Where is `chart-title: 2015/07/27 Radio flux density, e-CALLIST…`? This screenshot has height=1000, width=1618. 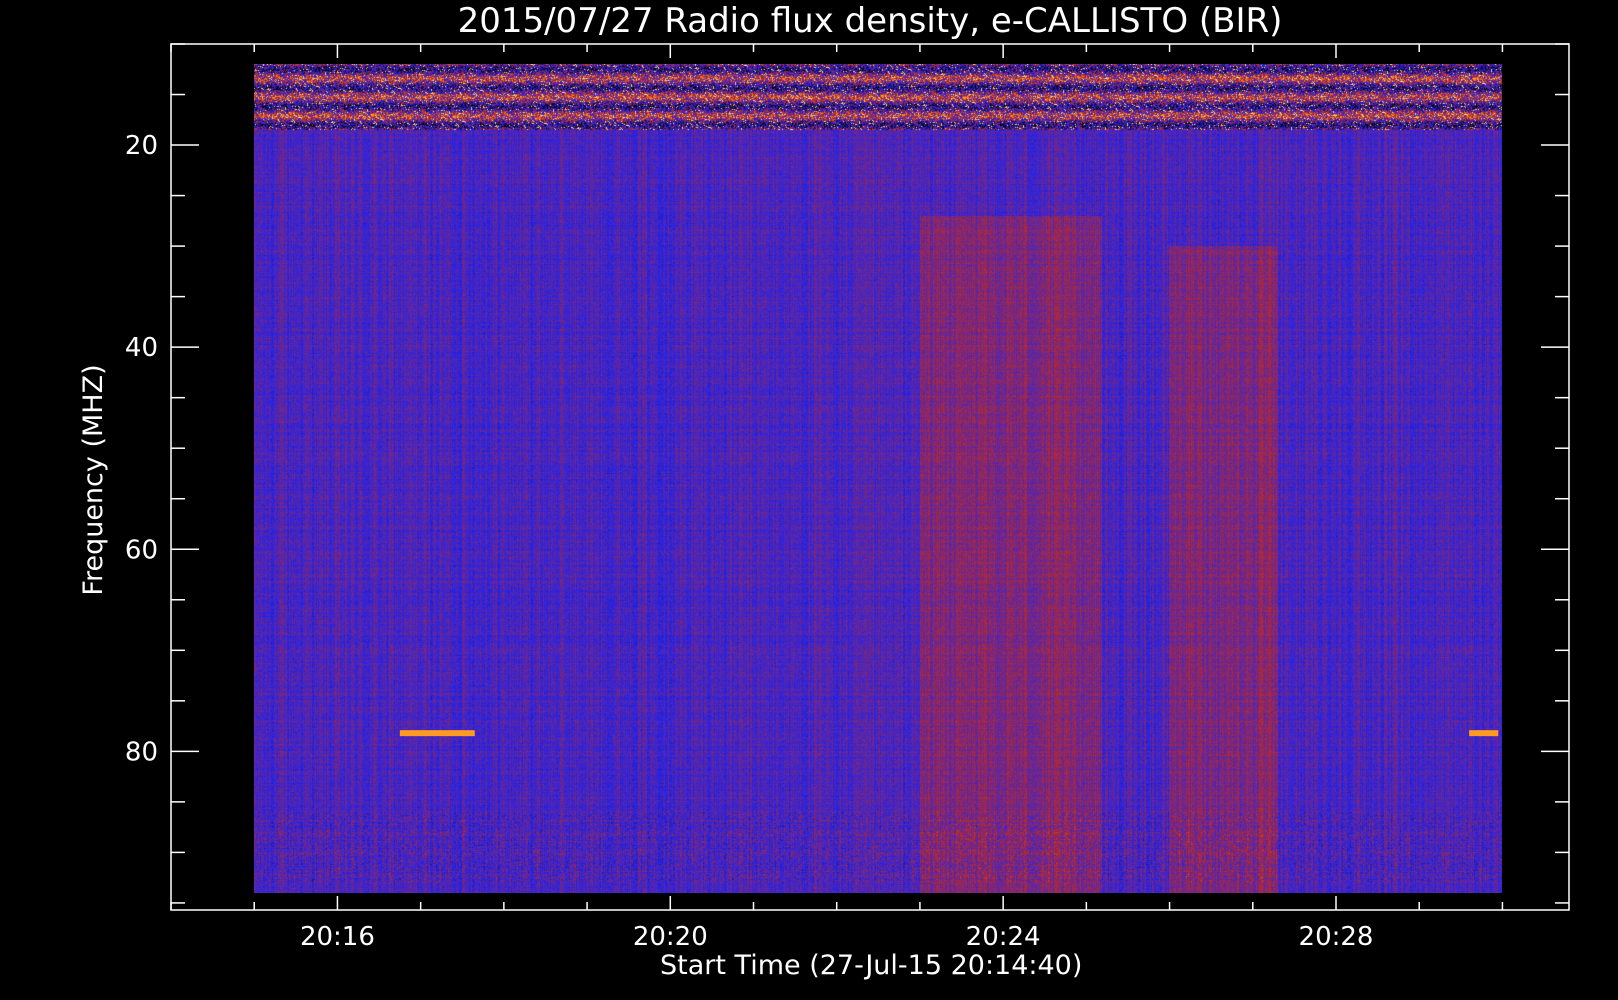 chart-title: 2015/07/27 Radio flux density, e-CALLIST… is located at coordinates (870, 21).